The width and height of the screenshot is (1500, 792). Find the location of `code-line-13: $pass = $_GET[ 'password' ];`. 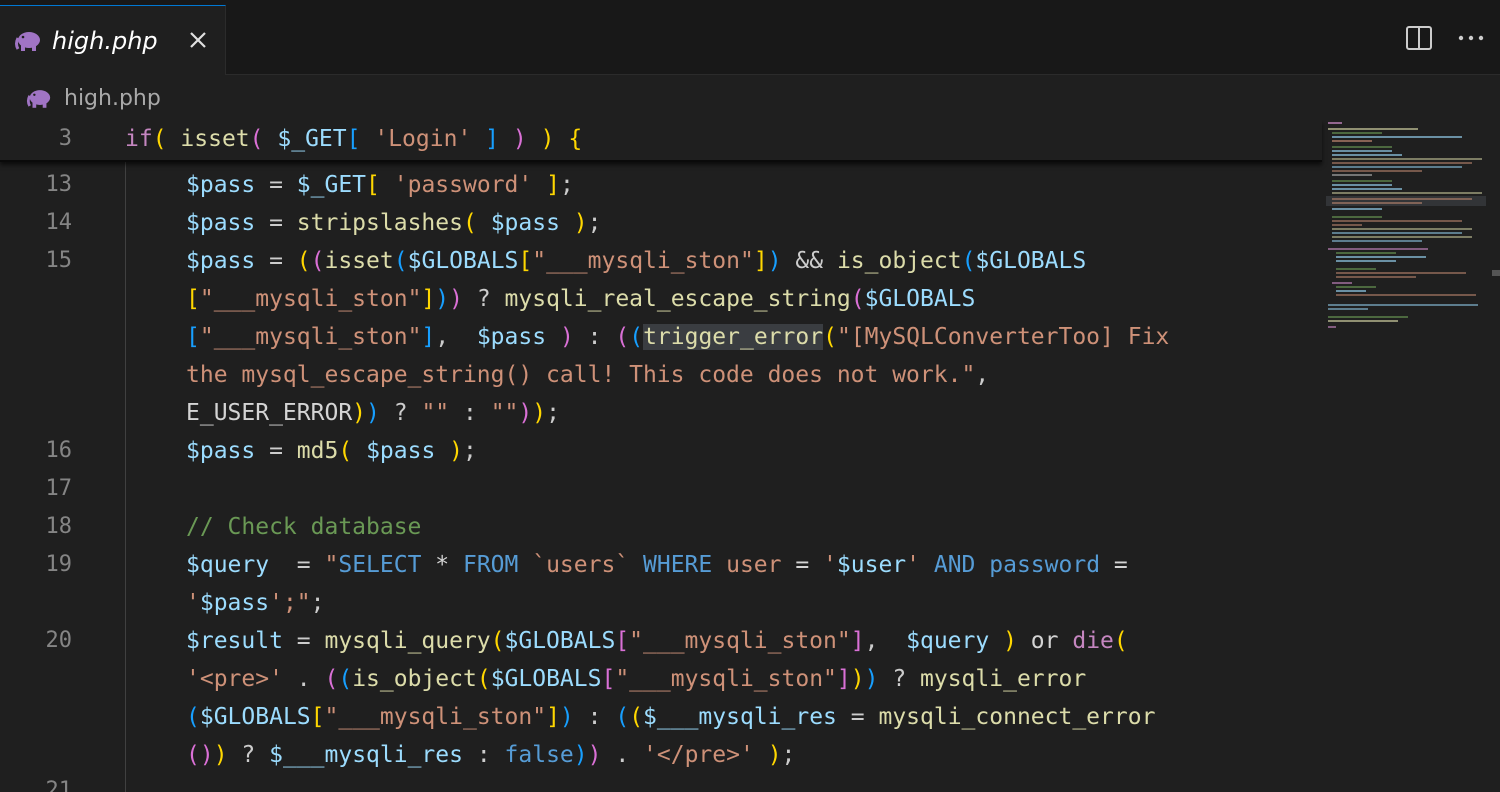

code-line-13: $pass = $_GET[ 'password' ]; is located at coordinates (380, 185).